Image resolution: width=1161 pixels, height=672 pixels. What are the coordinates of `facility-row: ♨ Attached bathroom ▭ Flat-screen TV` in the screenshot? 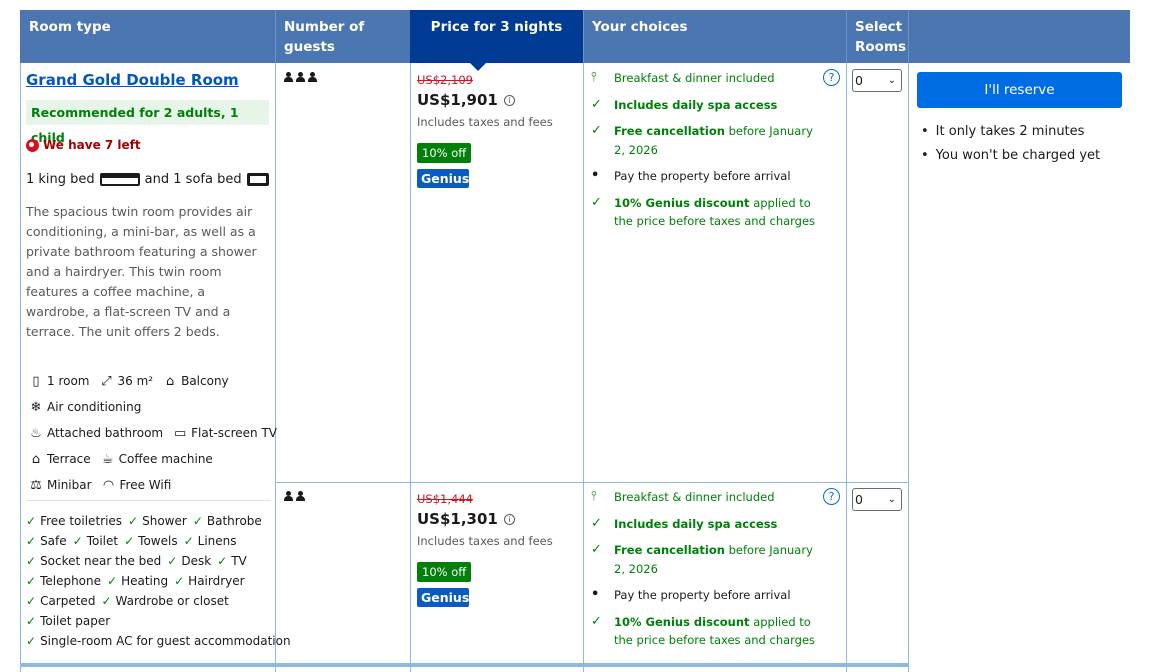 It's located at (153, 433).